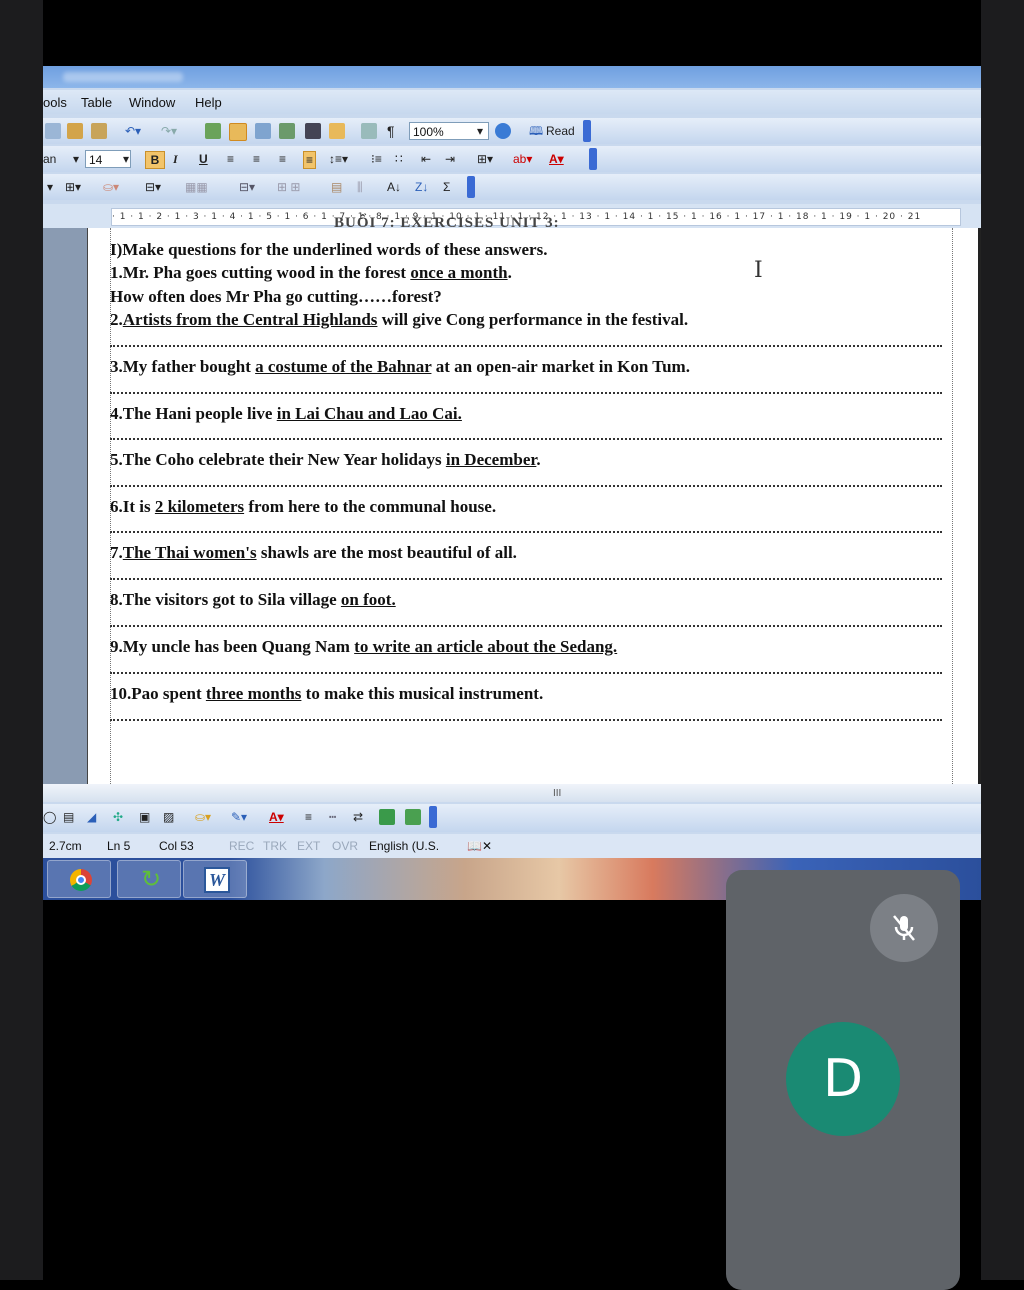 This screenshot has width=1024, height=1290. What do you see at coordinates (203, 159) in the screenshot?
I see `underline-button: U` at bounding box center [203, 159].